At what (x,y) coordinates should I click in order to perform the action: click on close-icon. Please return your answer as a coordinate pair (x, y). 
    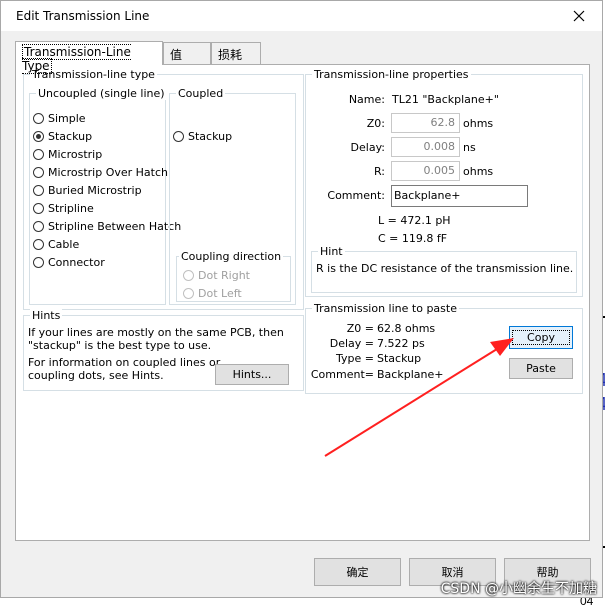
    Looking at the image, I should click on (579, 16).